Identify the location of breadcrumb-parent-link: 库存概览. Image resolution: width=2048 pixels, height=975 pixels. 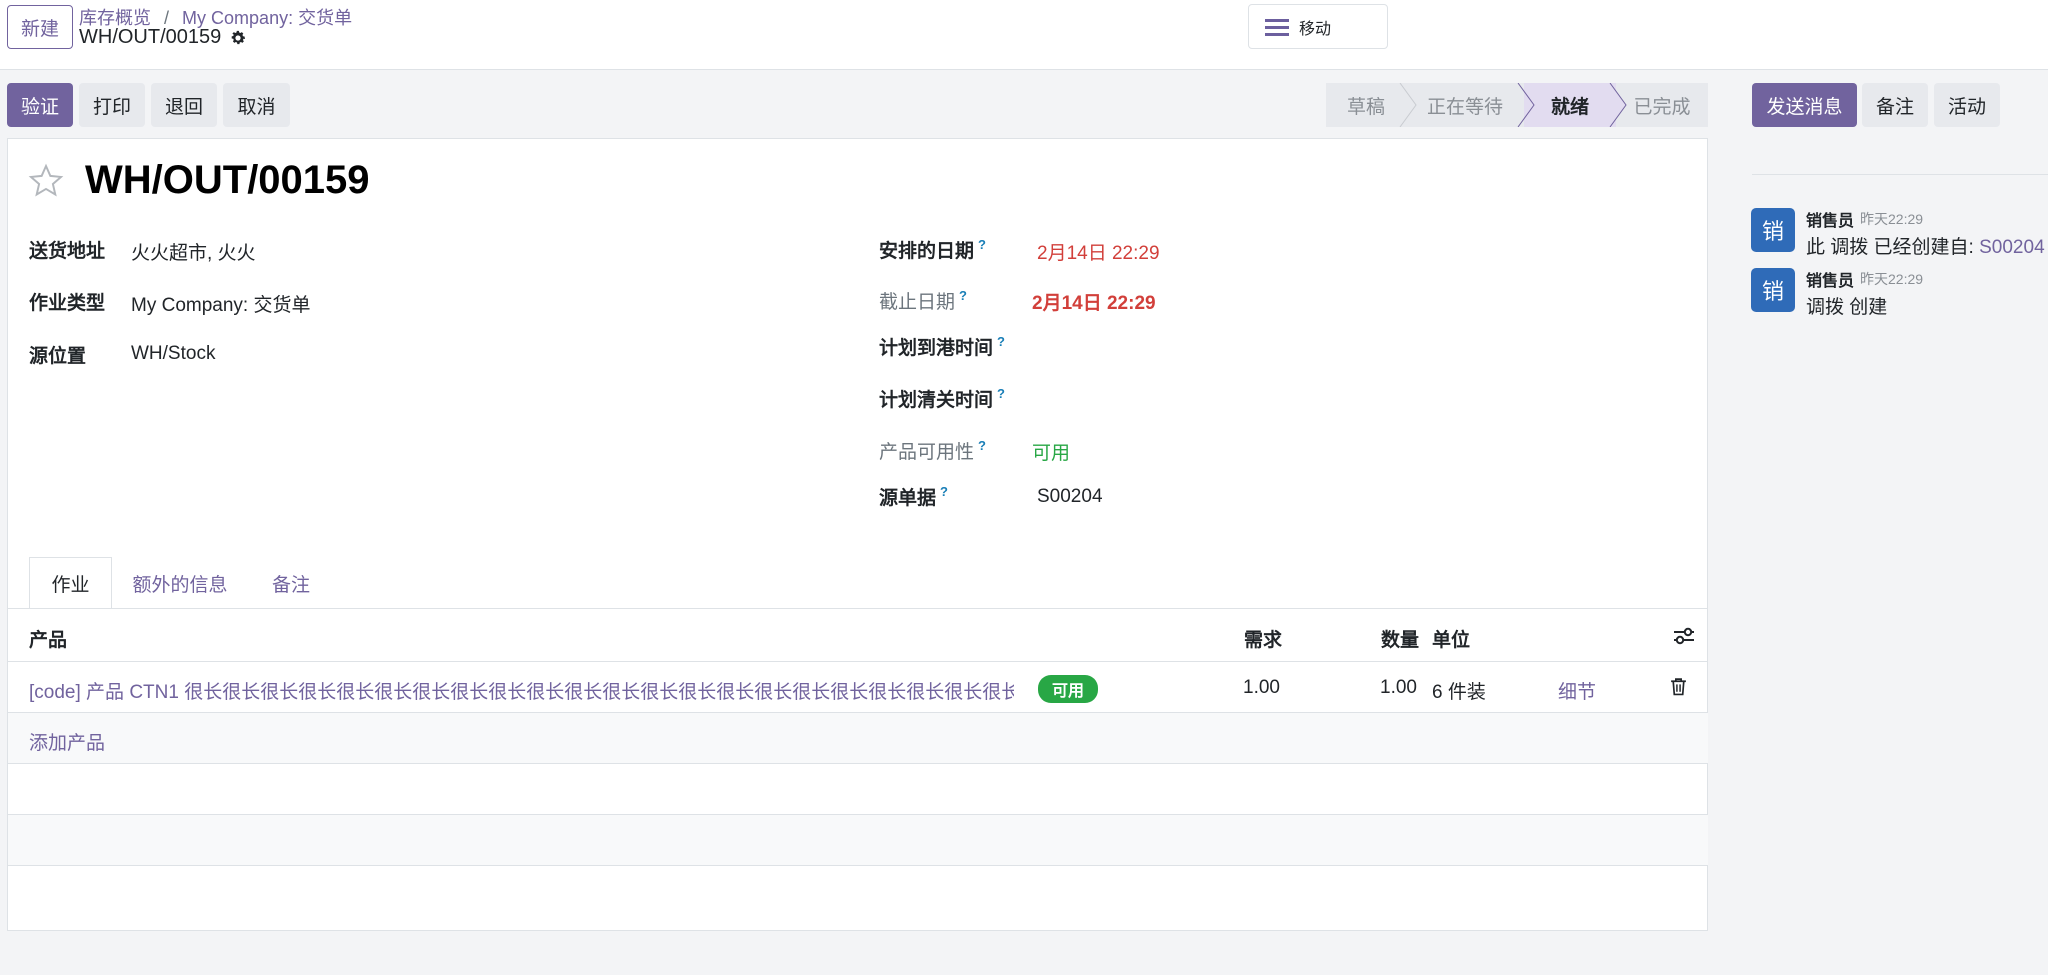
(115, 18).